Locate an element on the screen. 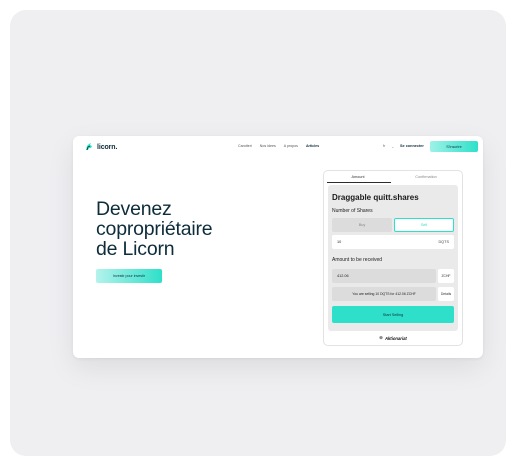 This screenshot has width=516, height=466. logo: licorn. is located at coordinates (100, 147).